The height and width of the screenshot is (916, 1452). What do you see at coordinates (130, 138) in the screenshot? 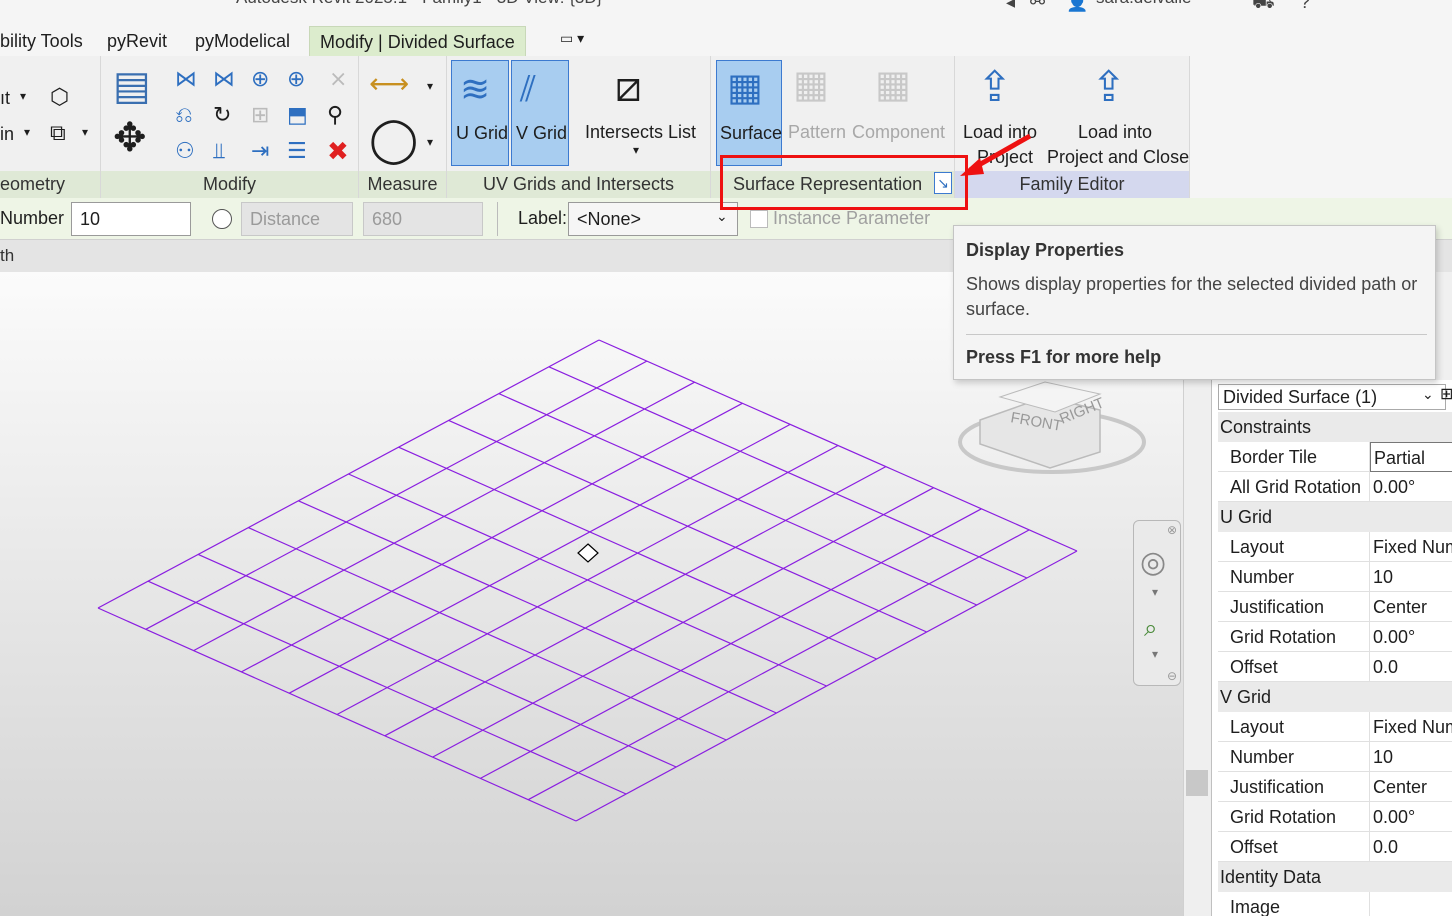
I see `move-icon: ✥` at bounding box center [130, 138].